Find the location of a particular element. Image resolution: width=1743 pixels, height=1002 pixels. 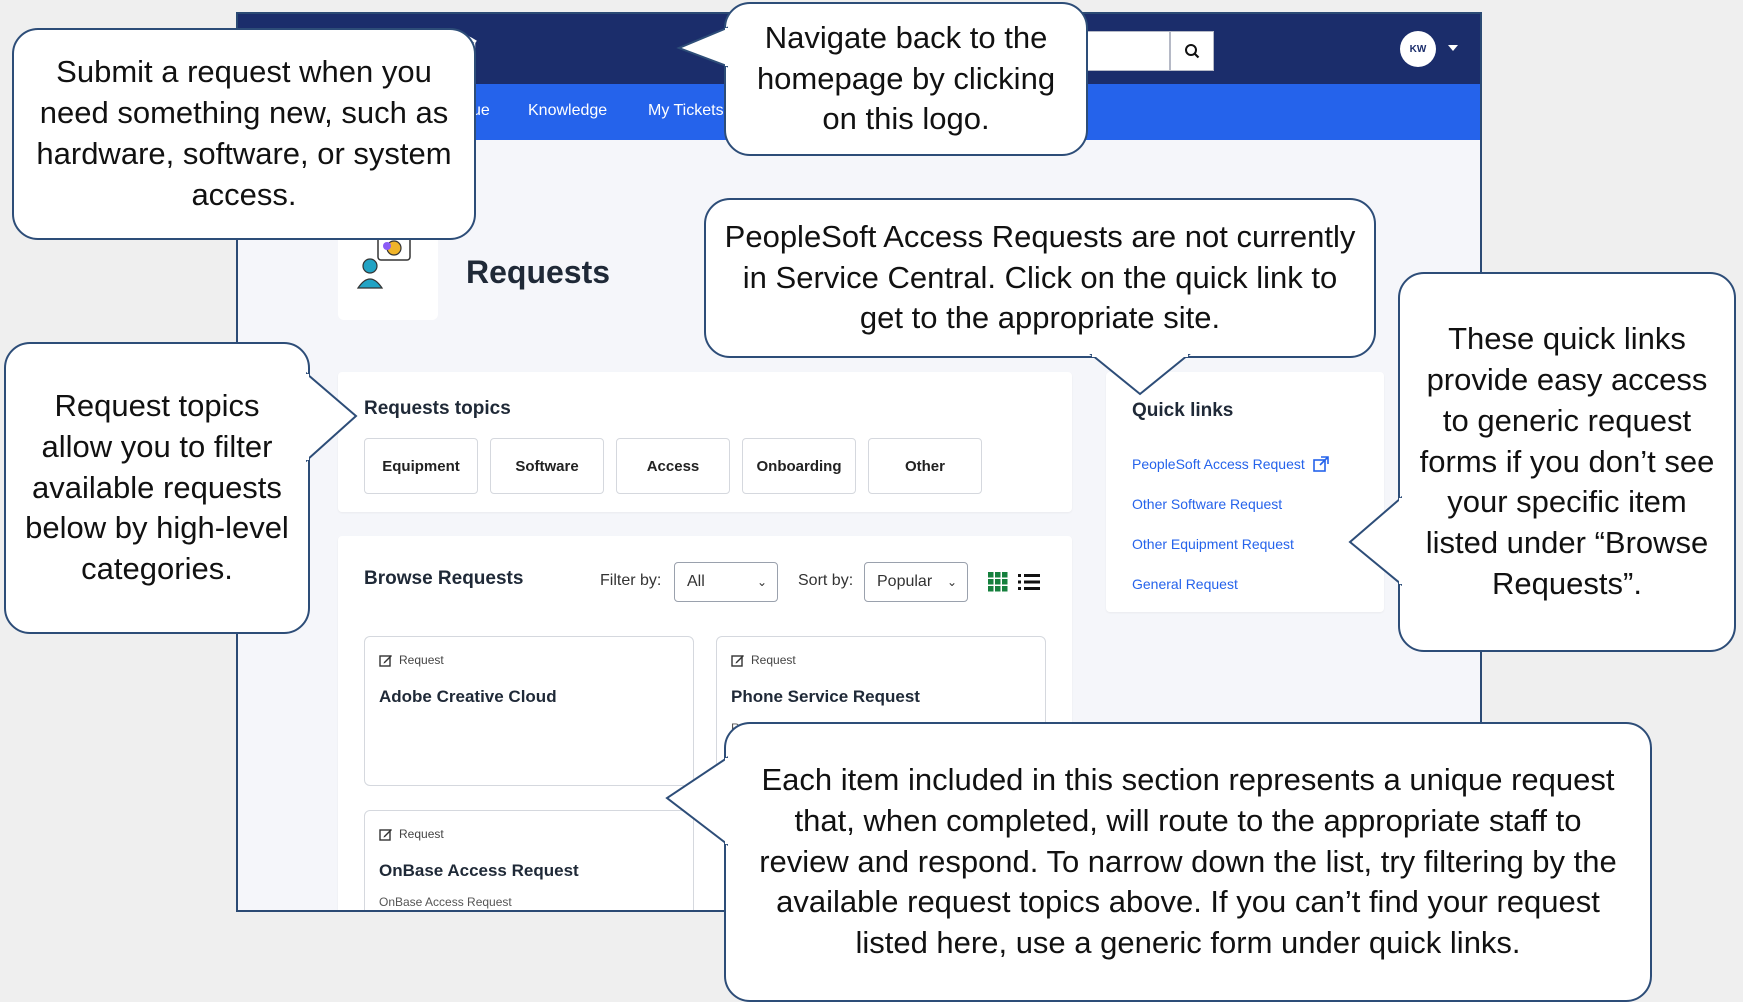

browse-requests-title: Browse Requests is located at coordinates (444, 578).